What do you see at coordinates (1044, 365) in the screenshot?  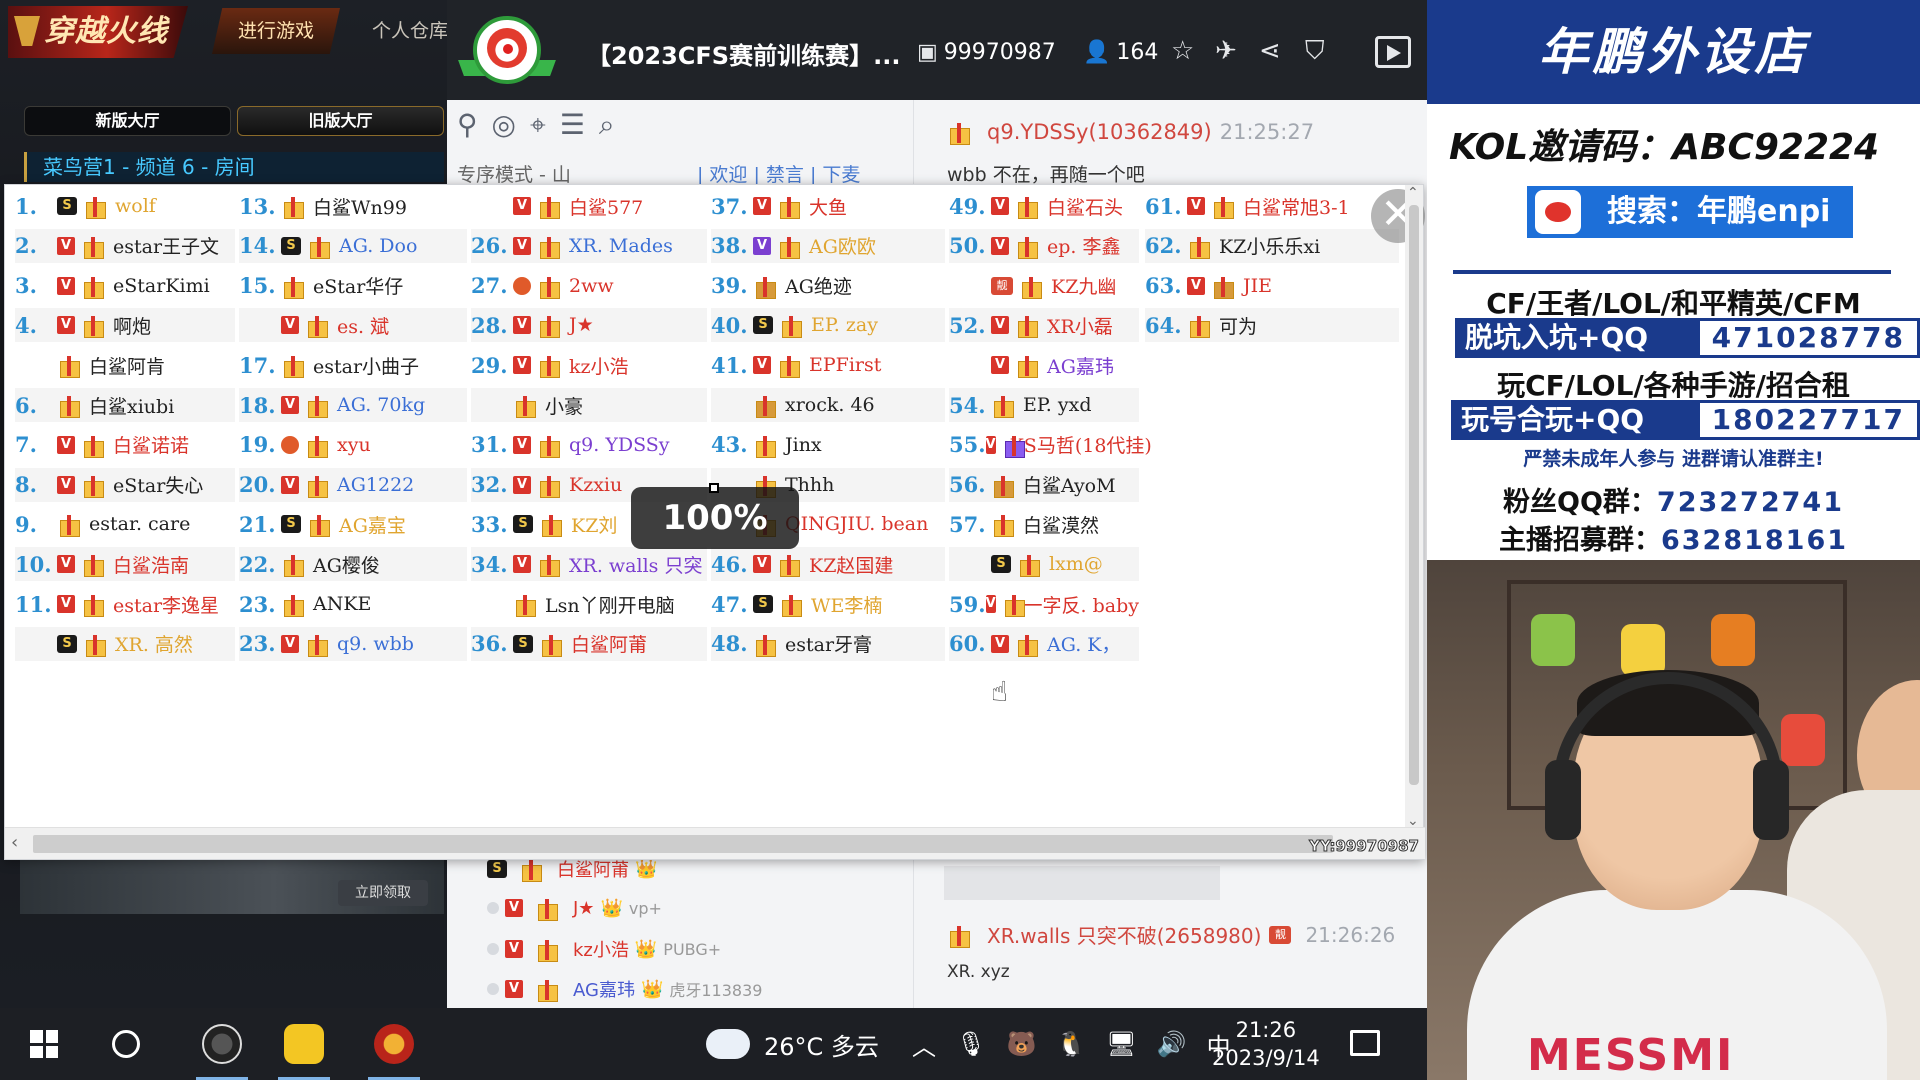 I see `list-item: V AG嘉玮` at bounding box center [1044, 365].